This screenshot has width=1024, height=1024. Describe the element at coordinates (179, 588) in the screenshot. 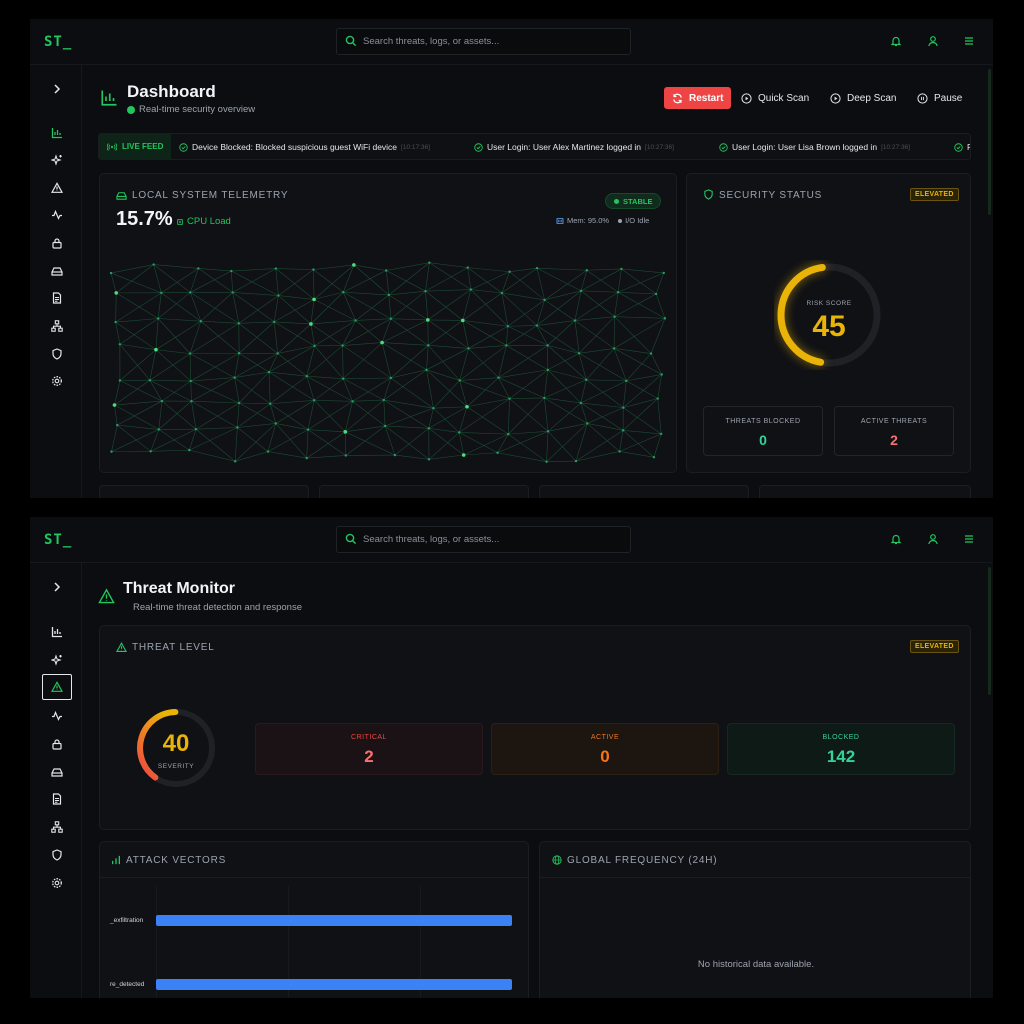

I see `page-title: Threat Monitor` at that location.